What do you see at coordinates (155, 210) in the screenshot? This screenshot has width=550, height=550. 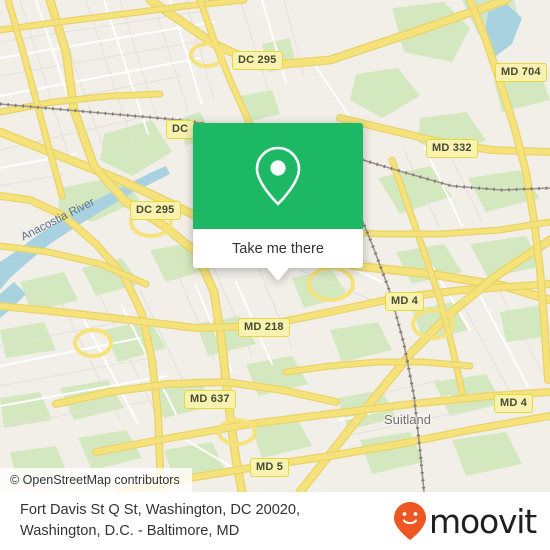 I see `road-shield-dc-295-west: DC 295` at bounding box center [155, 210].